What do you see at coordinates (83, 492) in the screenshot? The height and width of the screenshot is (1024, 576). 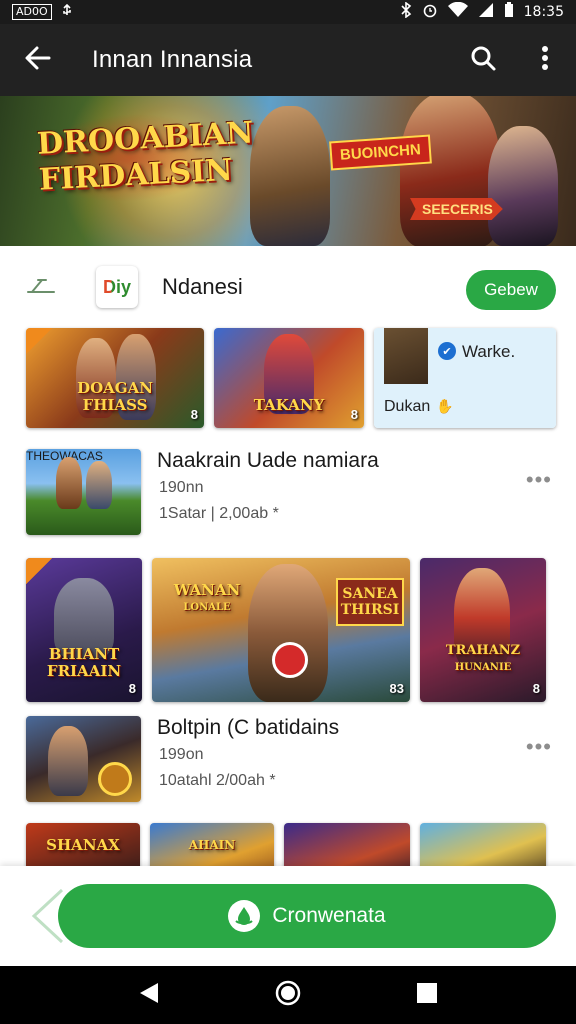 I see `list-item-thumbnail: THEOWACAS` at bounding box center [83, 492].